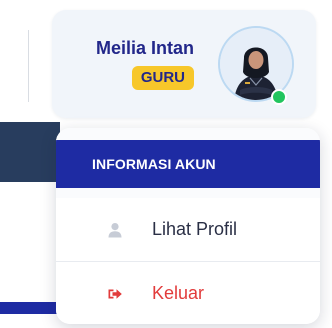  Describe the element at coordinates (162, 78) in the screenshot. I see `role-badge: GURU` at that location.